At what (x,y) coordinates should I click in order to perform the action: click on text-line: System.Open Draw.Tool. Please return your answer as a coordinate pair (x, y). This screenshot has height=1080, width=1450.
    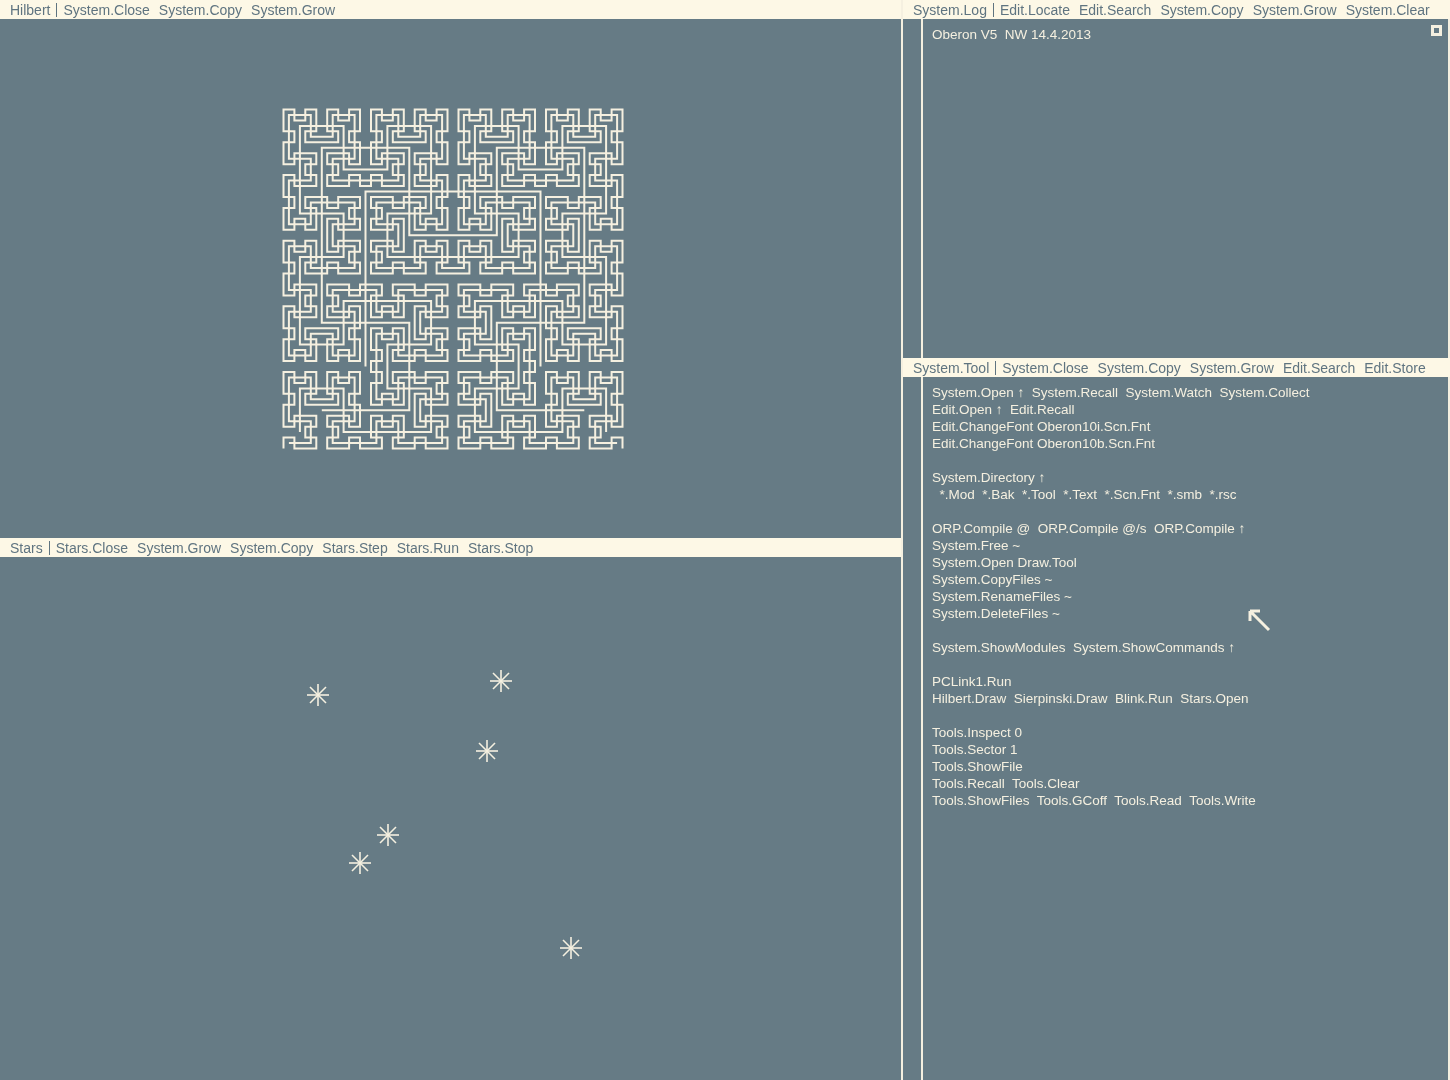
    Looking at the image, I should click on (1004, 562).